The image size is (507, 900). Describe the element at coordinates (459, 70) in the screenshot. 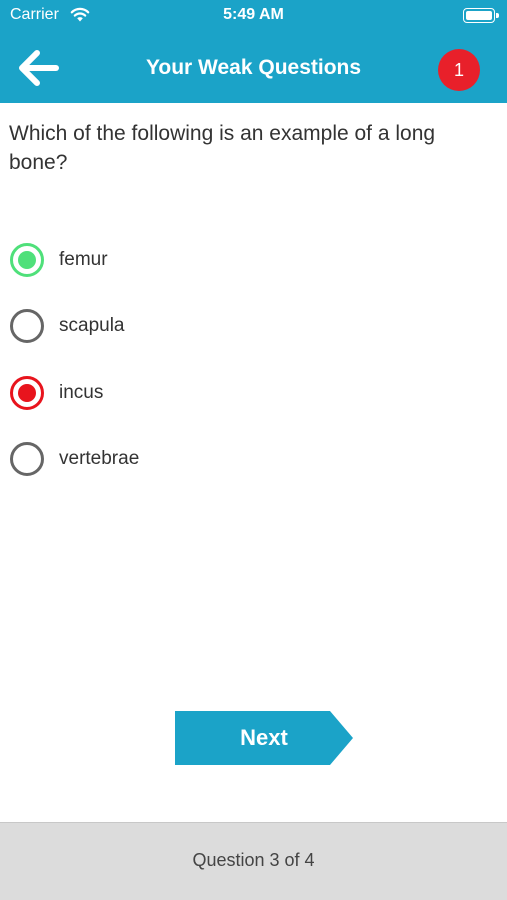

I see `weak-count-badge: 1` at that location.